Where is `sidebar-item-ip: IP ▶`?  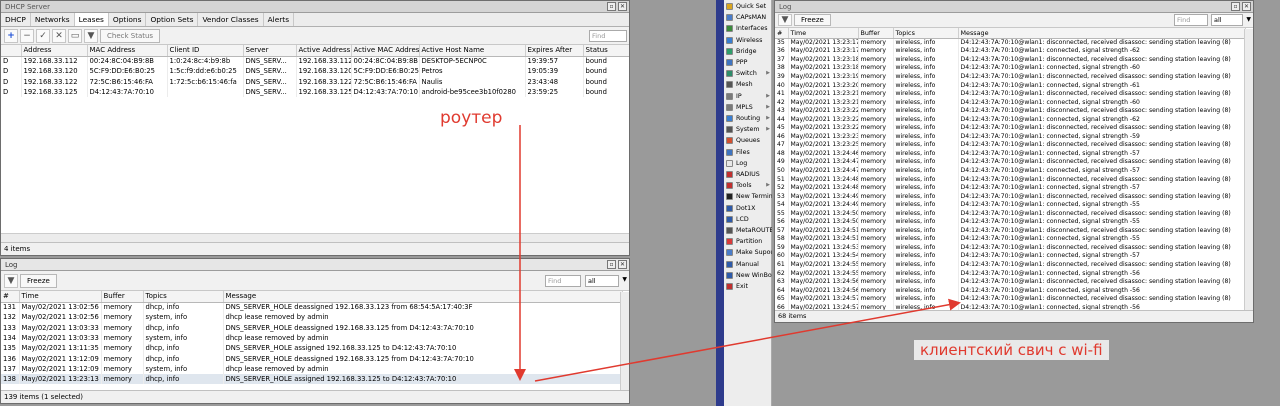
sidebar-item-ip: IP ▶ is located at coordinates (748, 96).